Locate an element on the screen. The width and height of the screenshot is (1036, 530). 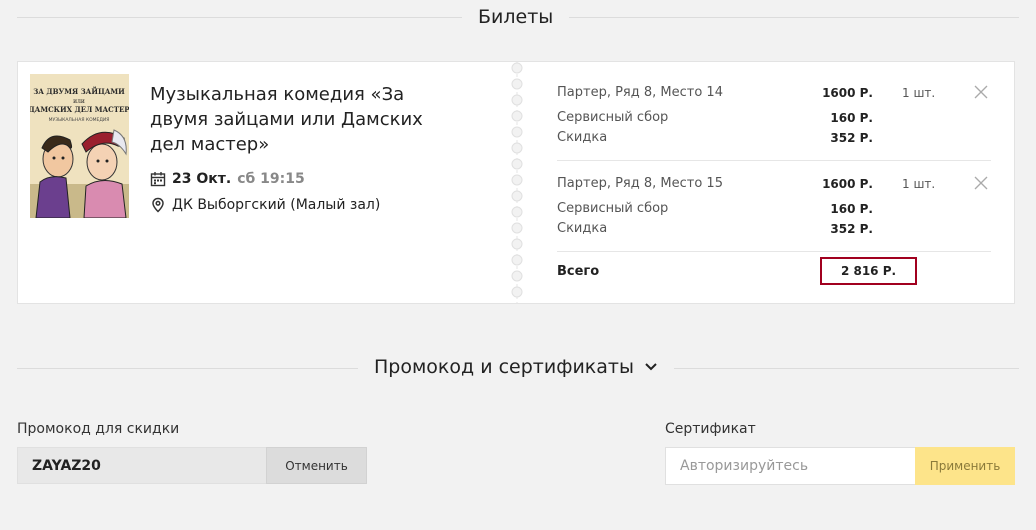
svg-text: МУЗЫКАЛЬНАЯ КОМЕДИЯ is located at coordinates (79, 120).